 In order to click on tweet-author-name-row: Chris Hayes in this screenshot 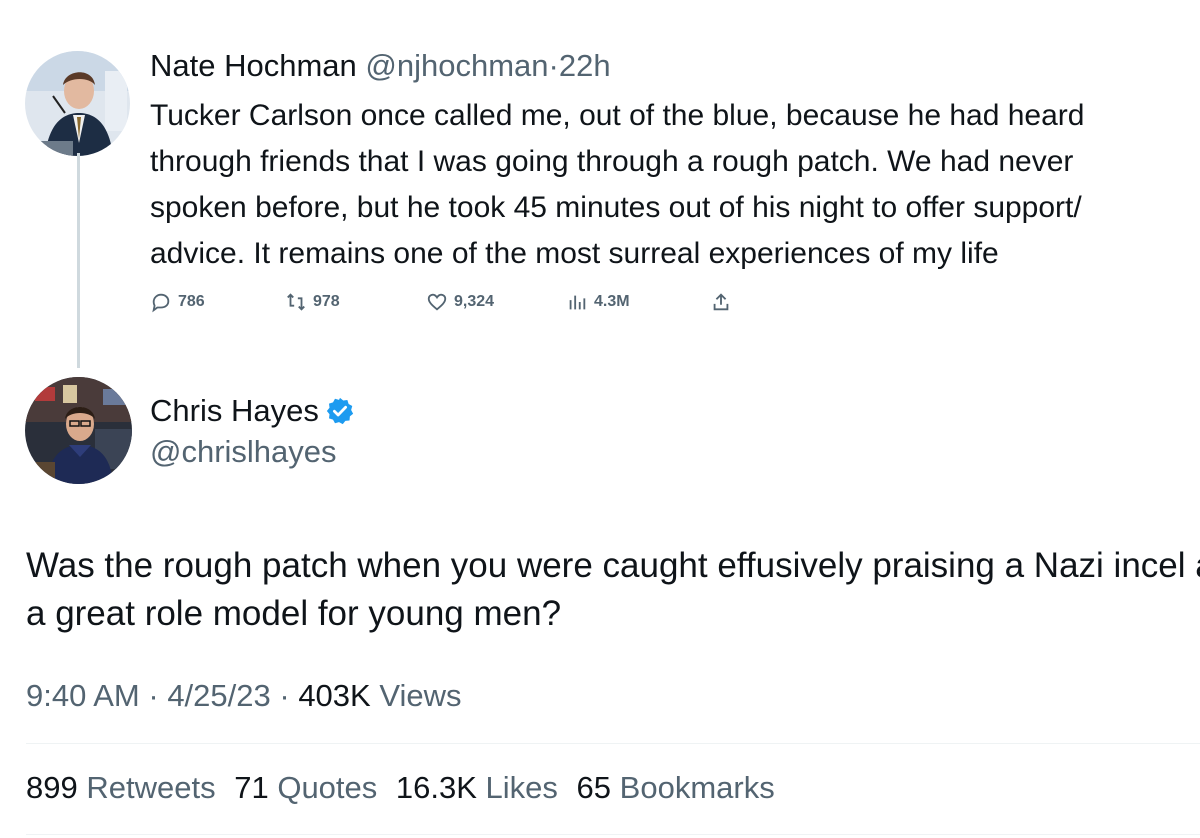, I will do `click(252, 411)`.